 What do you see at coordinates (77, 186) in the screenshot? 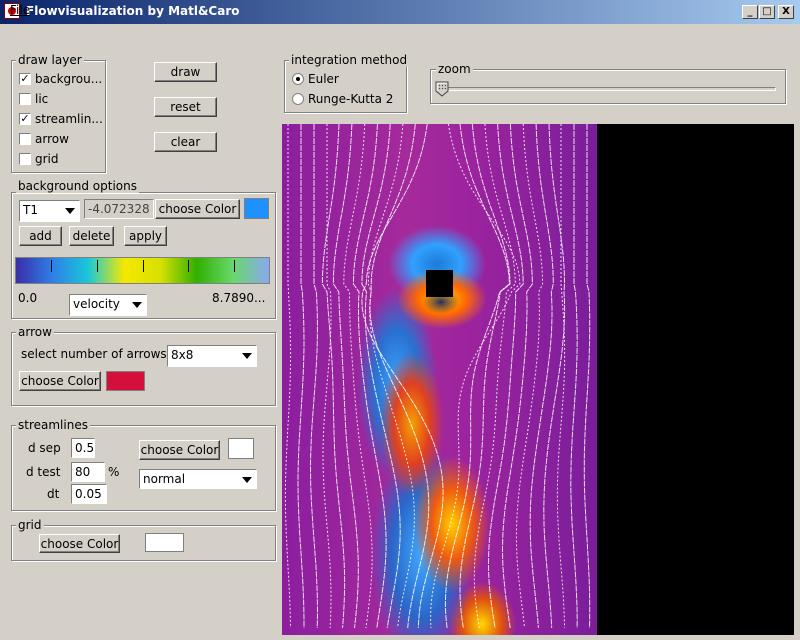
I see `background-options-title: background options` at bounding box center [77, 186].